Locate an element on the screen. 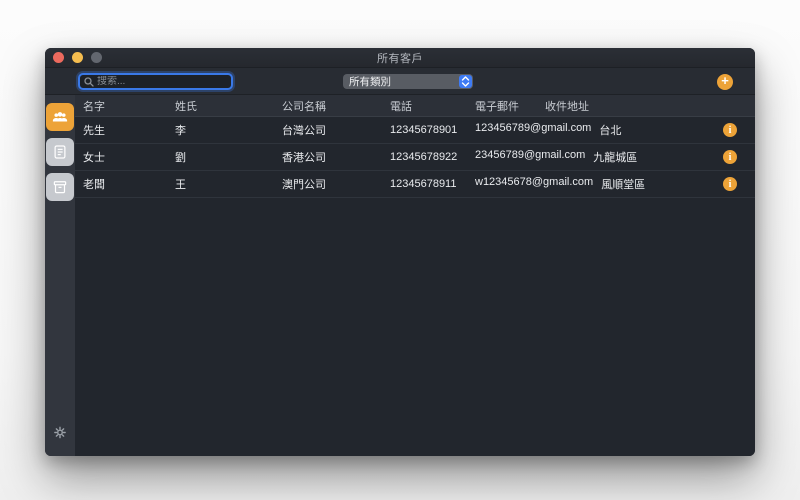 The image size is (800, 500). cell-first-name: 女士 is located at coordinates (94, 158).